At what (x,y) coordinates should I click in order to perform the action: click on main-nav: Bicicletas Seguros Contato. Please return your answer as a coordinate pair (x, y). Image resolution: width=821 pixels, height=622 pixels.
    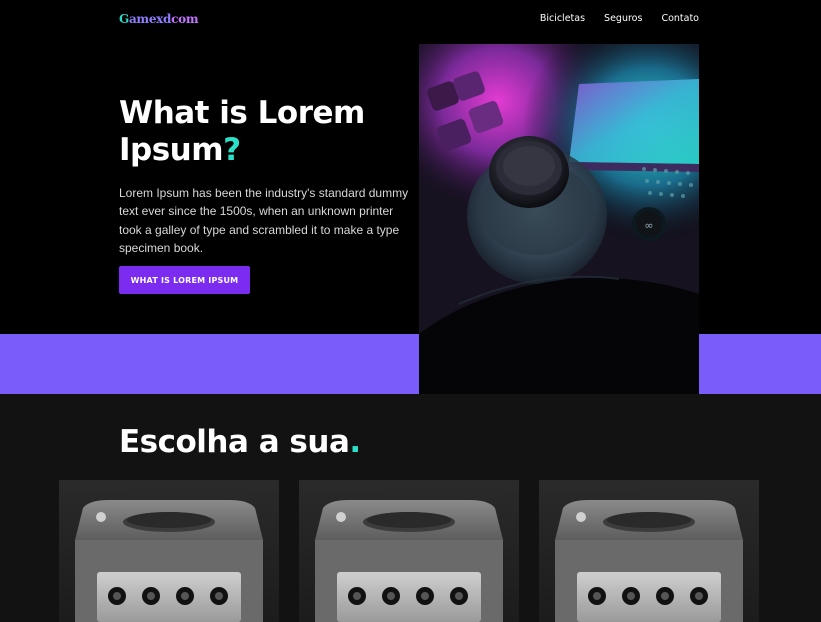
    Looking at the image, I should click on (619, 18).